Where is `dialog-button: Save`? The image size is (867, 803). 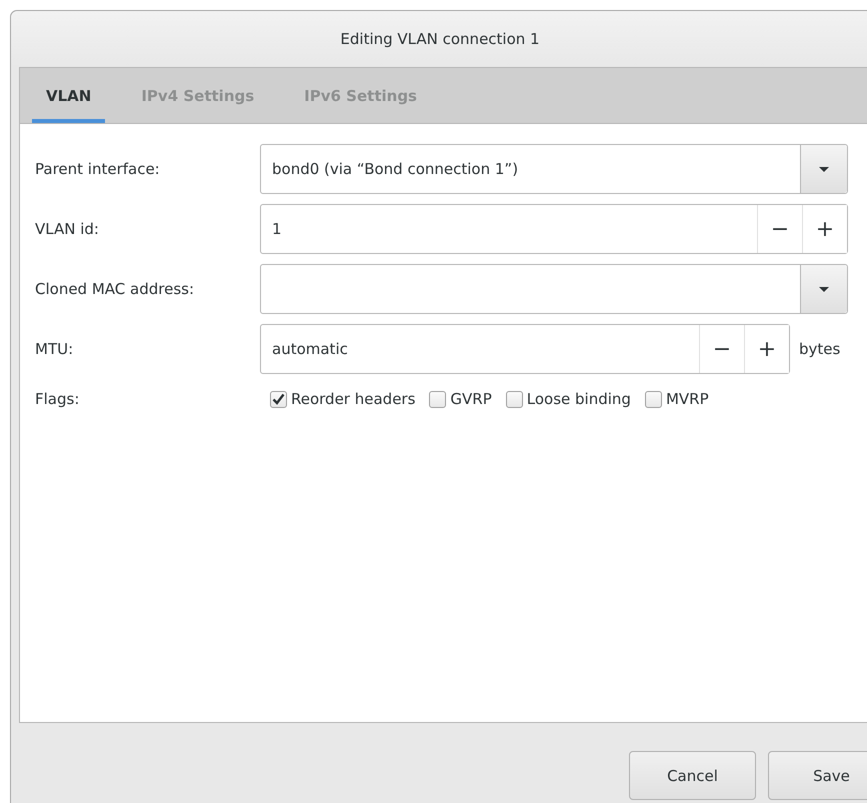 dialog-button: Save is located at coordinates (817, 775).